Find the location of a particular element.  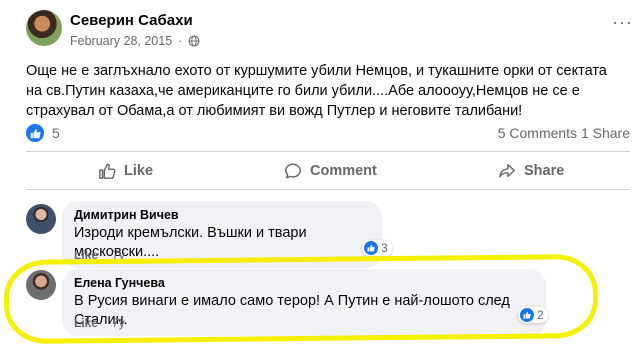

divider-bottom is located at coordinates (328, 189).